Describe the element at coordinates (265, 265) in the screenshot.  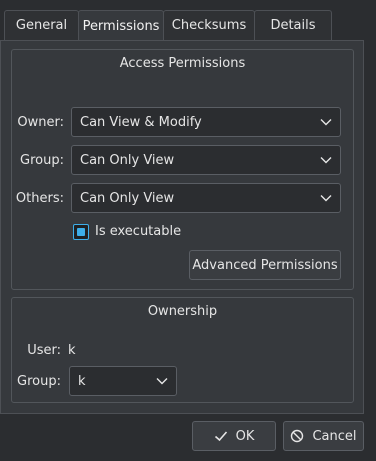
I see `advanced-permissions-button: Advanced Permissions` at that location.